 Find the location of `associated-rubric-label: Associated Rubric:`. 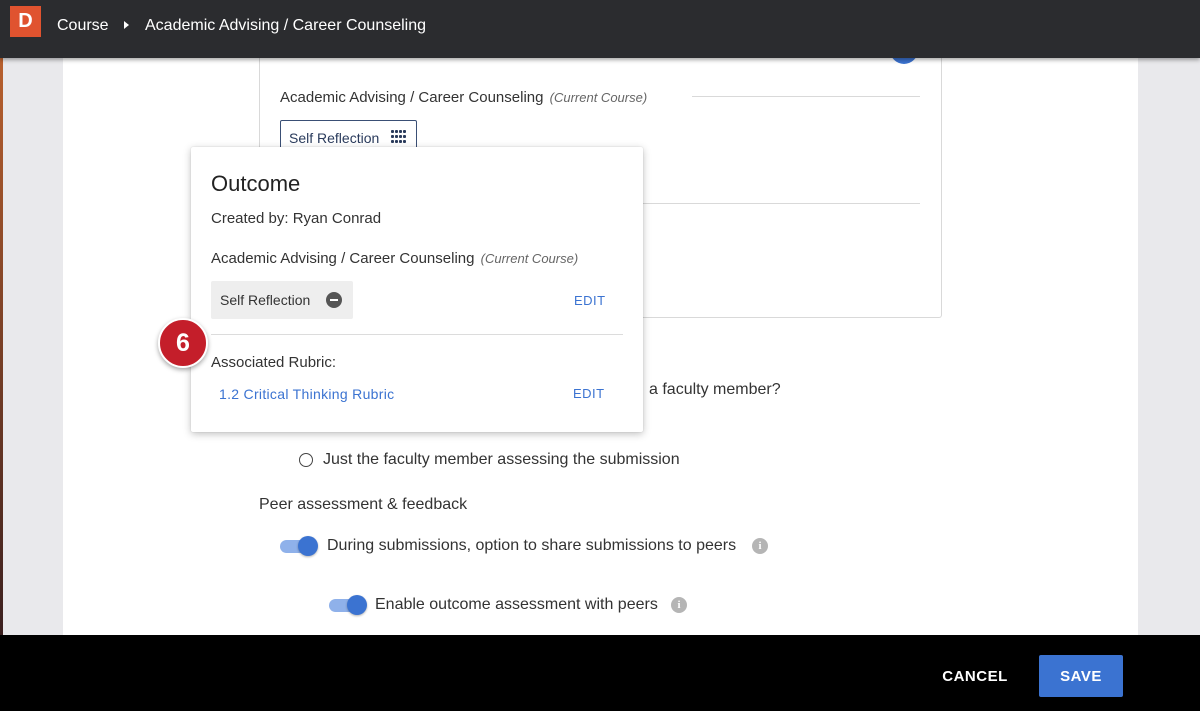

associated-rubric-label: Associated Rubric: is located at coordinates (274, 362).